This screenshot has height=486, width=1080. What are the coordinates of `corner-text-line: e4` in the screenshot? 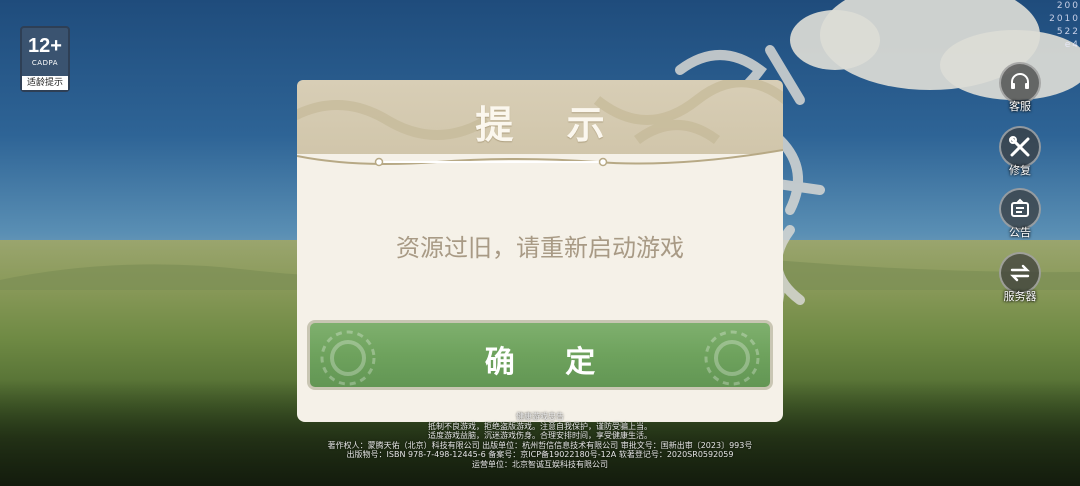 It's located at (1072, 45).